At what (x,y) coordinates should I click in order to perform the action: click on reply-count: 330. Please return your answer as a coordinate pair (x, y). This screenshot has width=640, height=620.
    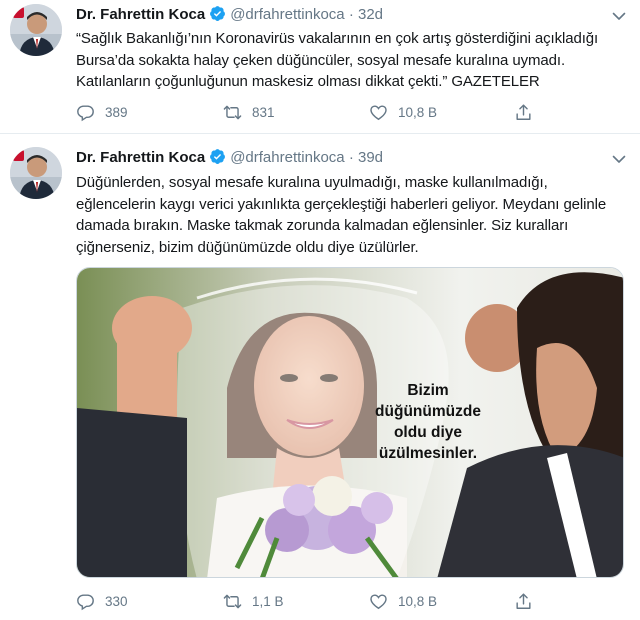
    Looking at the image, I should click on (116, 601).